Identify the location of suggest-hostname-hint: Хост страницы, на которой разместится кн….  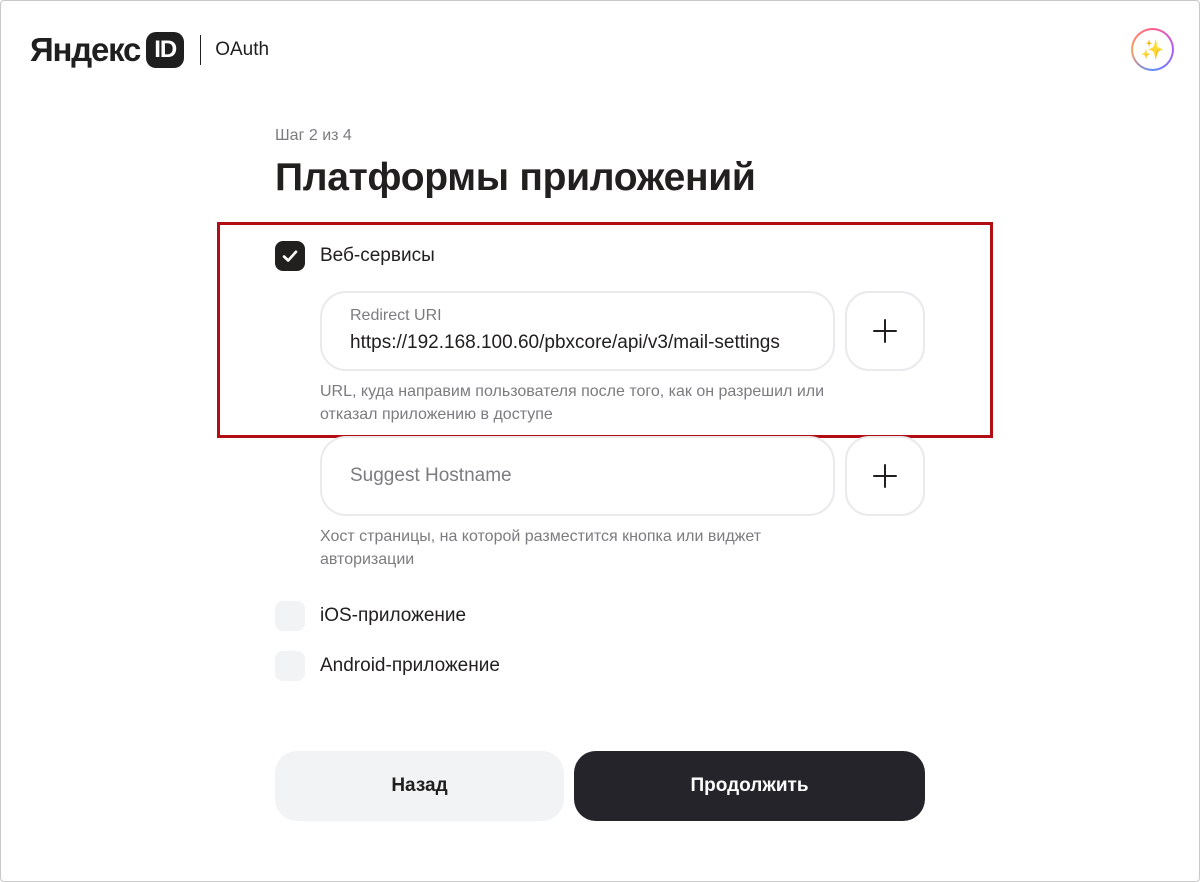
(541, 548).